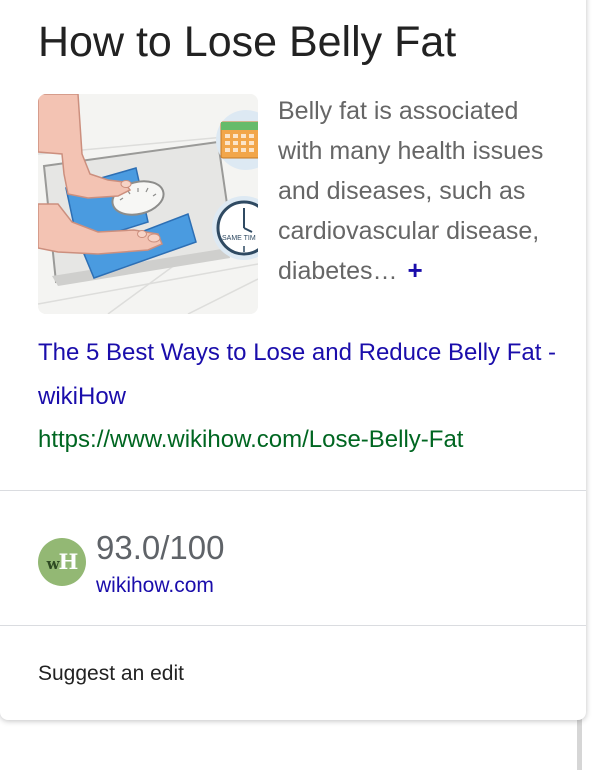 The image size is (592, 770). I want to click on thumbnail-clock-label: SAME TIM, so click(239, 238).